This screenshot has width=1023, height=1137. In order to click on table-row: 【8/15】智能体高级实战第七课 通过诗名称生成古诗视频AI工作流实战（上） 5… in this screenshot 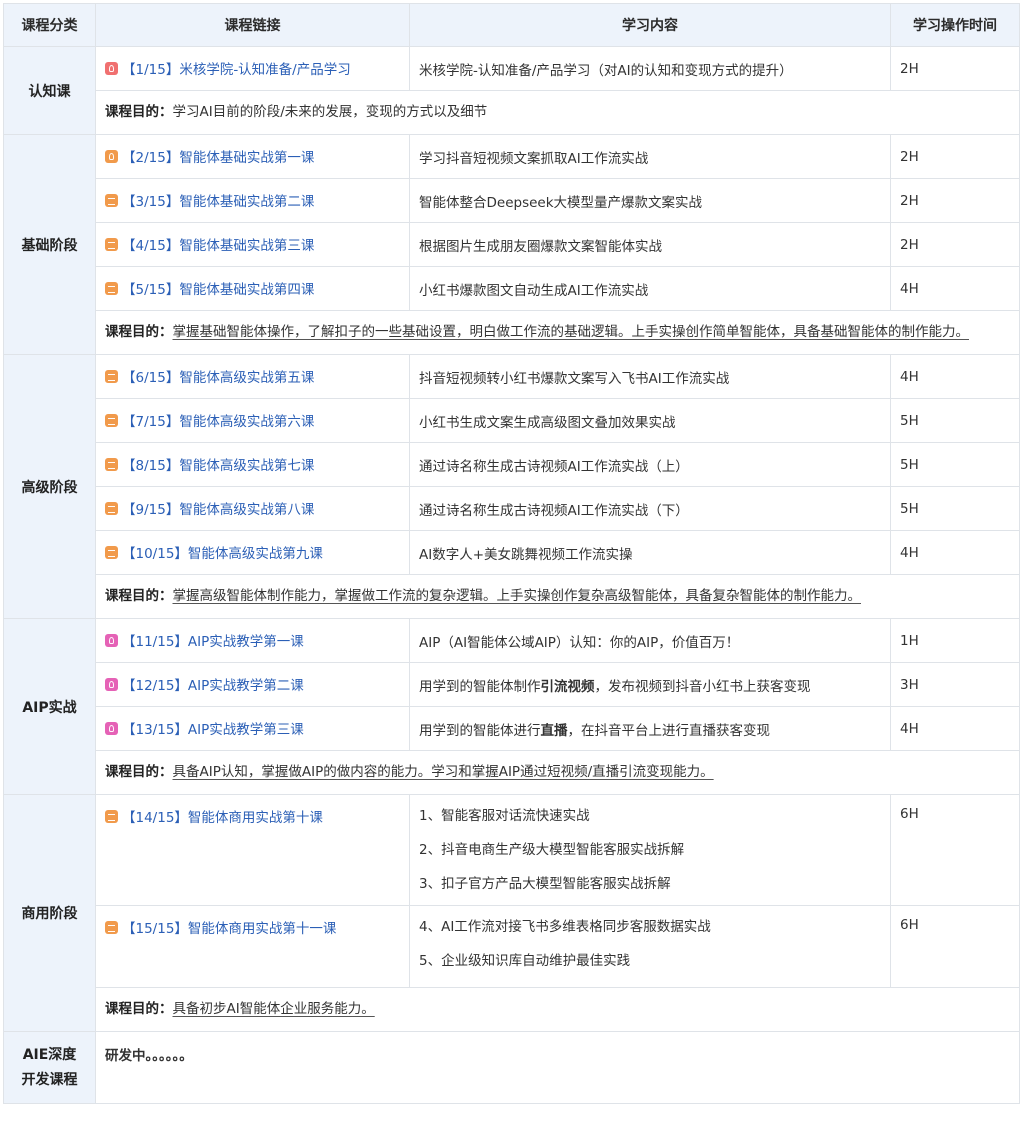, I will do `click(512, 464)`.